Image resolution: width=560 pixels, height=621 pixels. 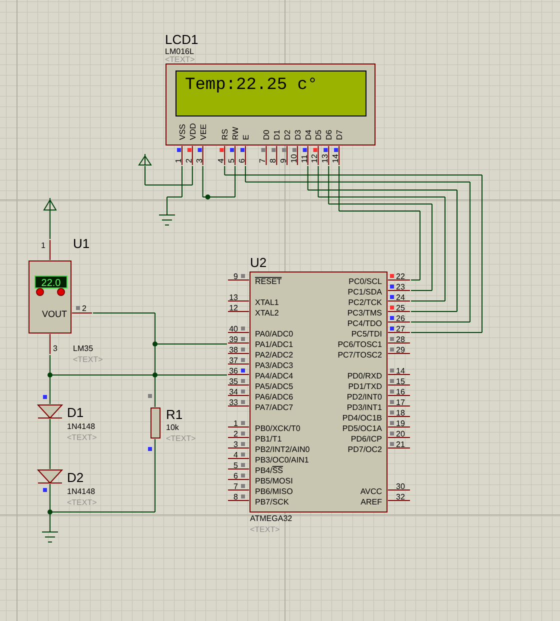 I want to click on pin-name: PB3/OC0/AIN1, so click(x=282, y=460).